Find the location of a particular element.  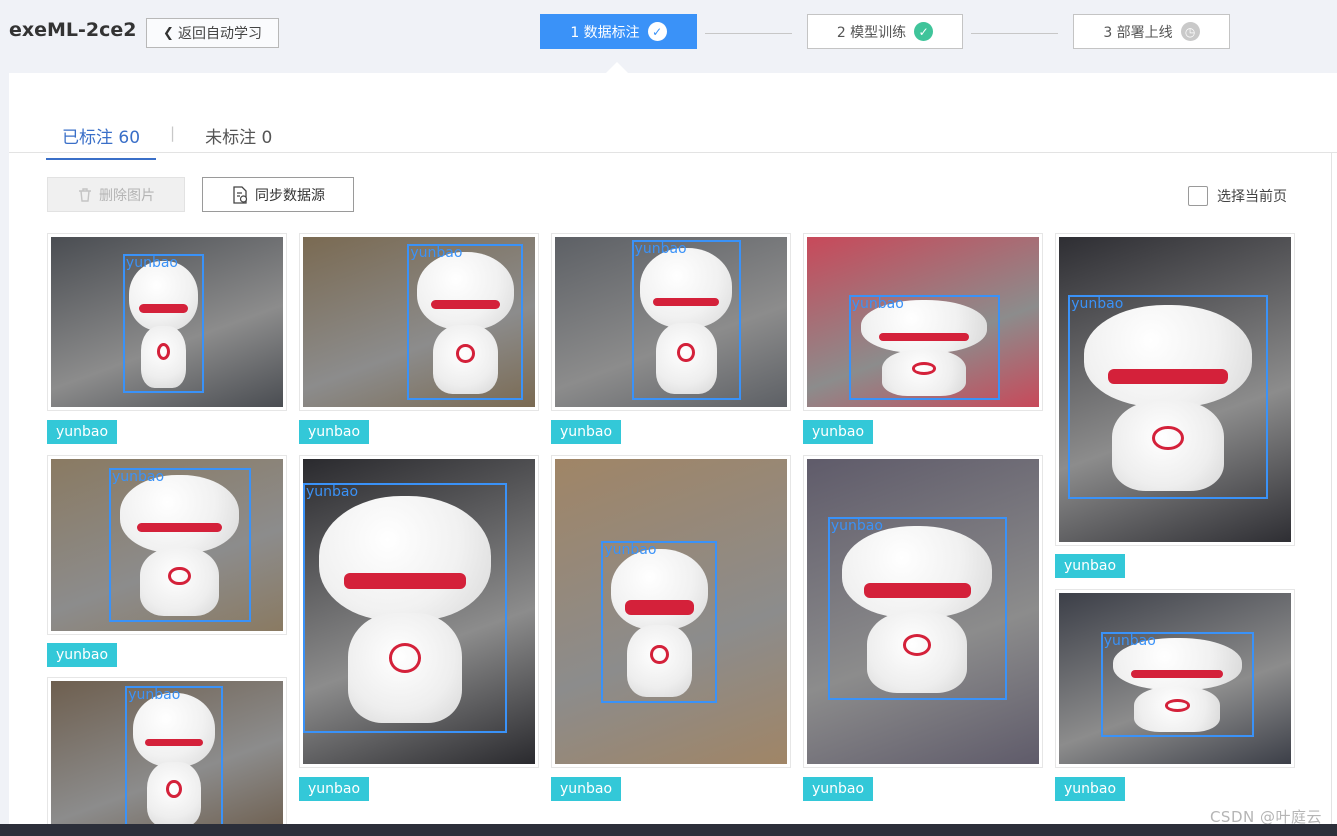

os-taskbar is located at coordinates (668, 830).